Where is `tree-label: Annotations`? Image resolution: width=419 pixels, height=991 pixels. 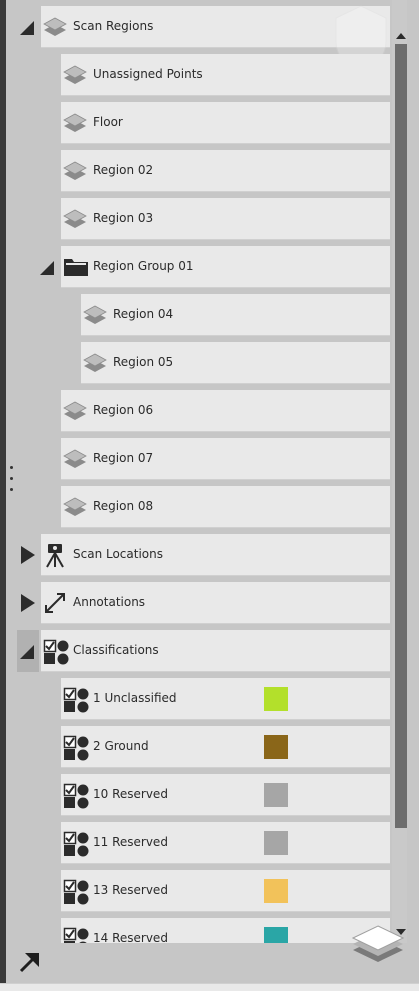
tree-label: Annotations is located at coordinates (109, 602).